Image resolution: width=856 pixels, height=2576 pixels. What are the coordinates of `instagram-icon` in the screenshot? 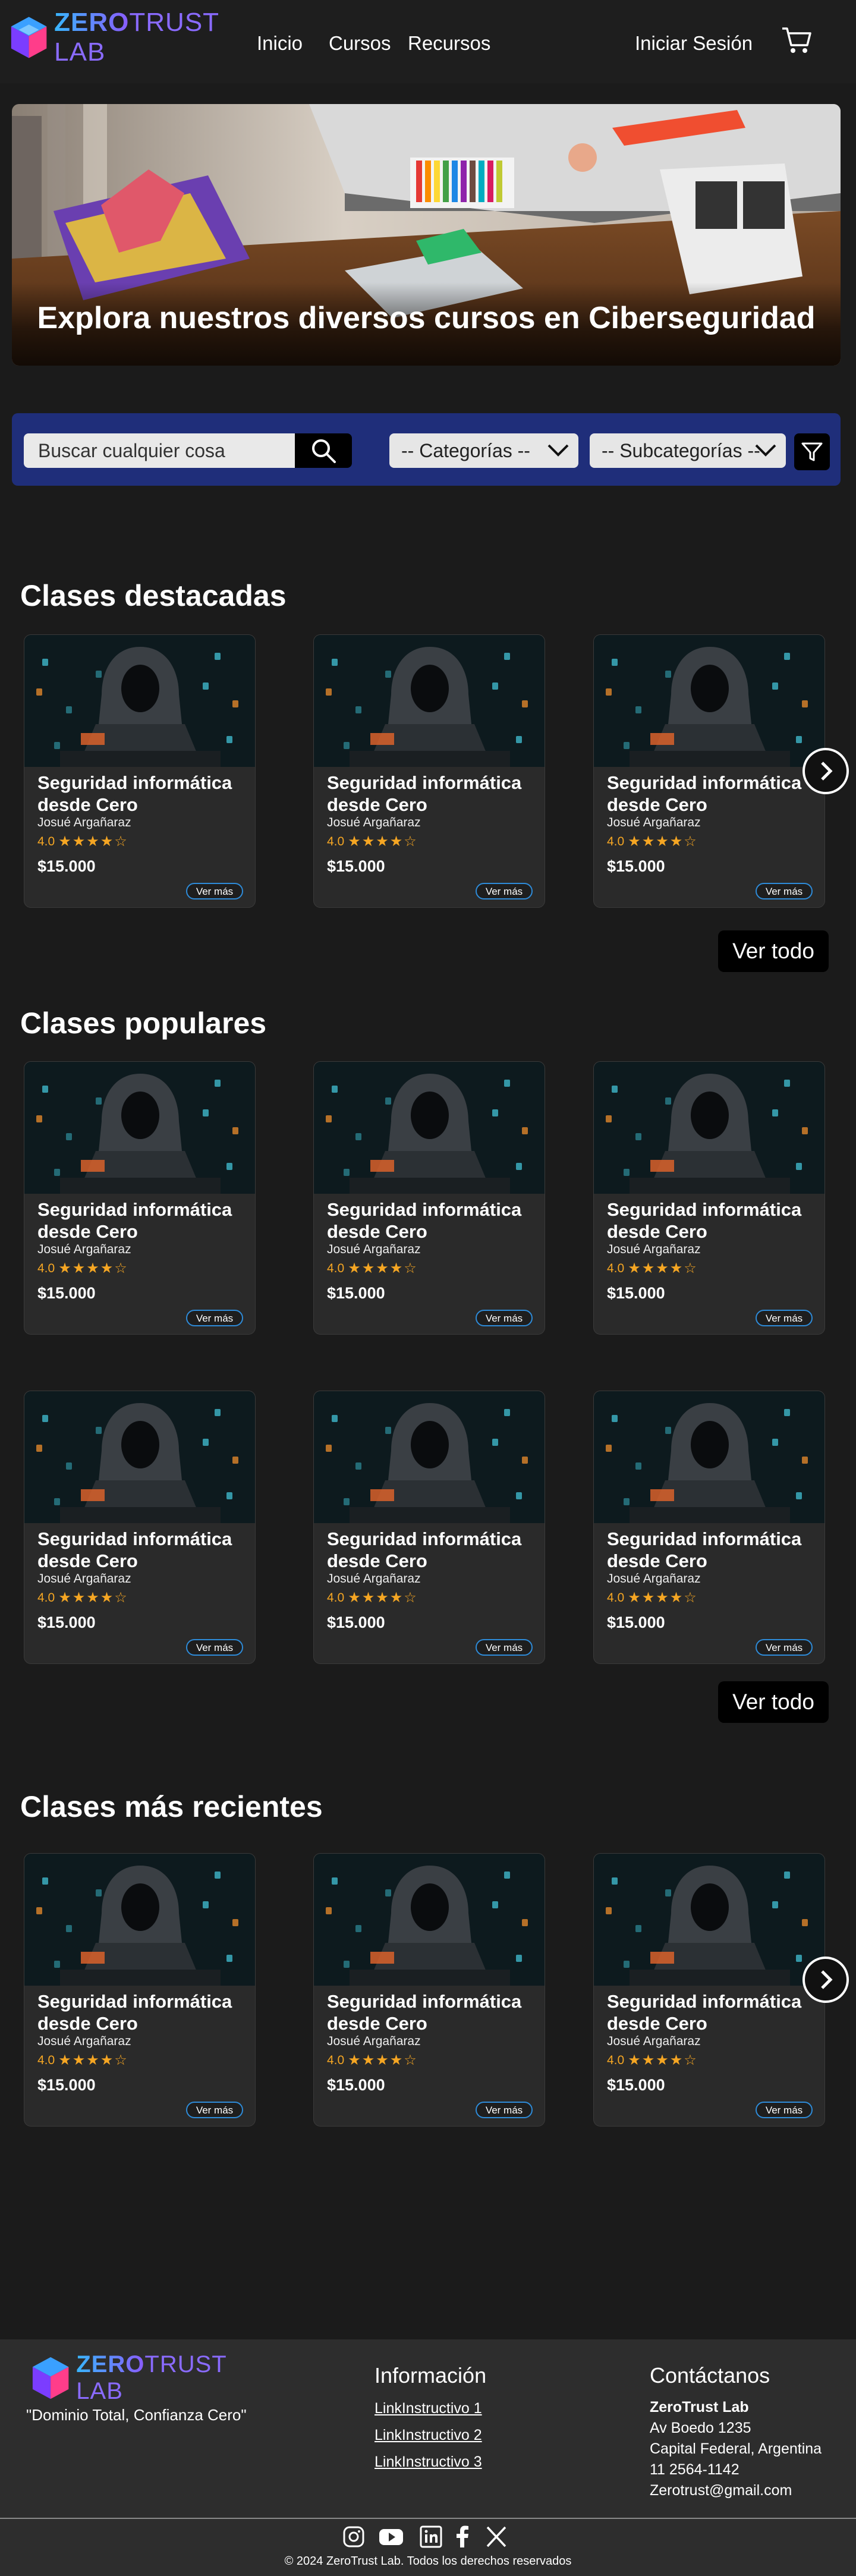 It's located at (354, 2537).